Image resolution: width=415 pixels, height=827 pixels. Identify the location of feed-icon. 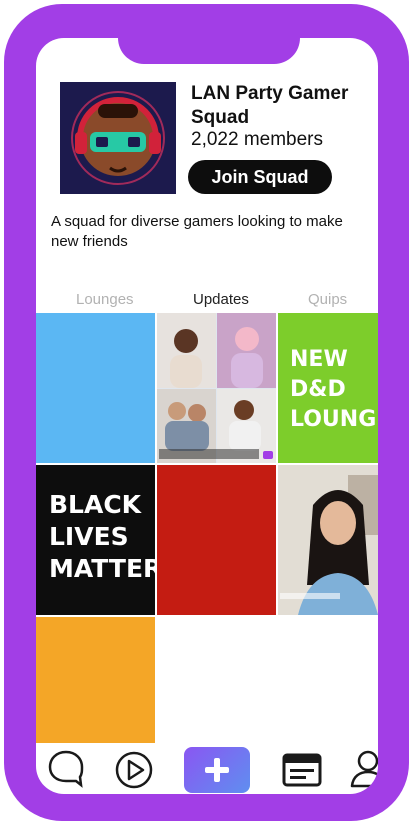
(302, 770).